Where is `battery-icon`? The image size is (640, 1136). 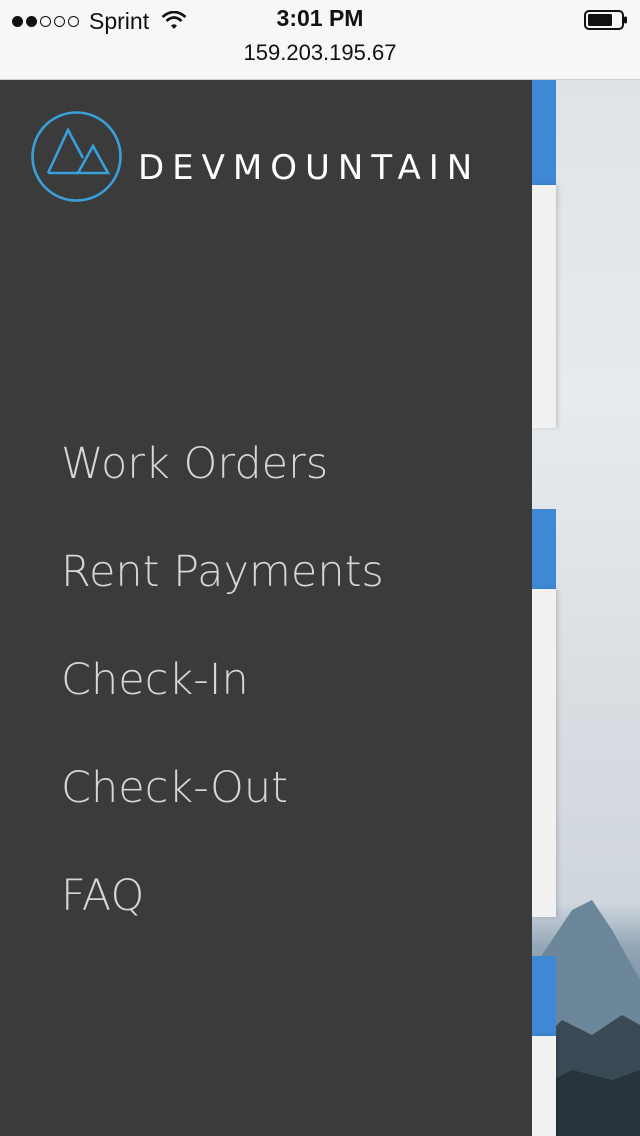
battery-icon is located at coordinates (605, 20).